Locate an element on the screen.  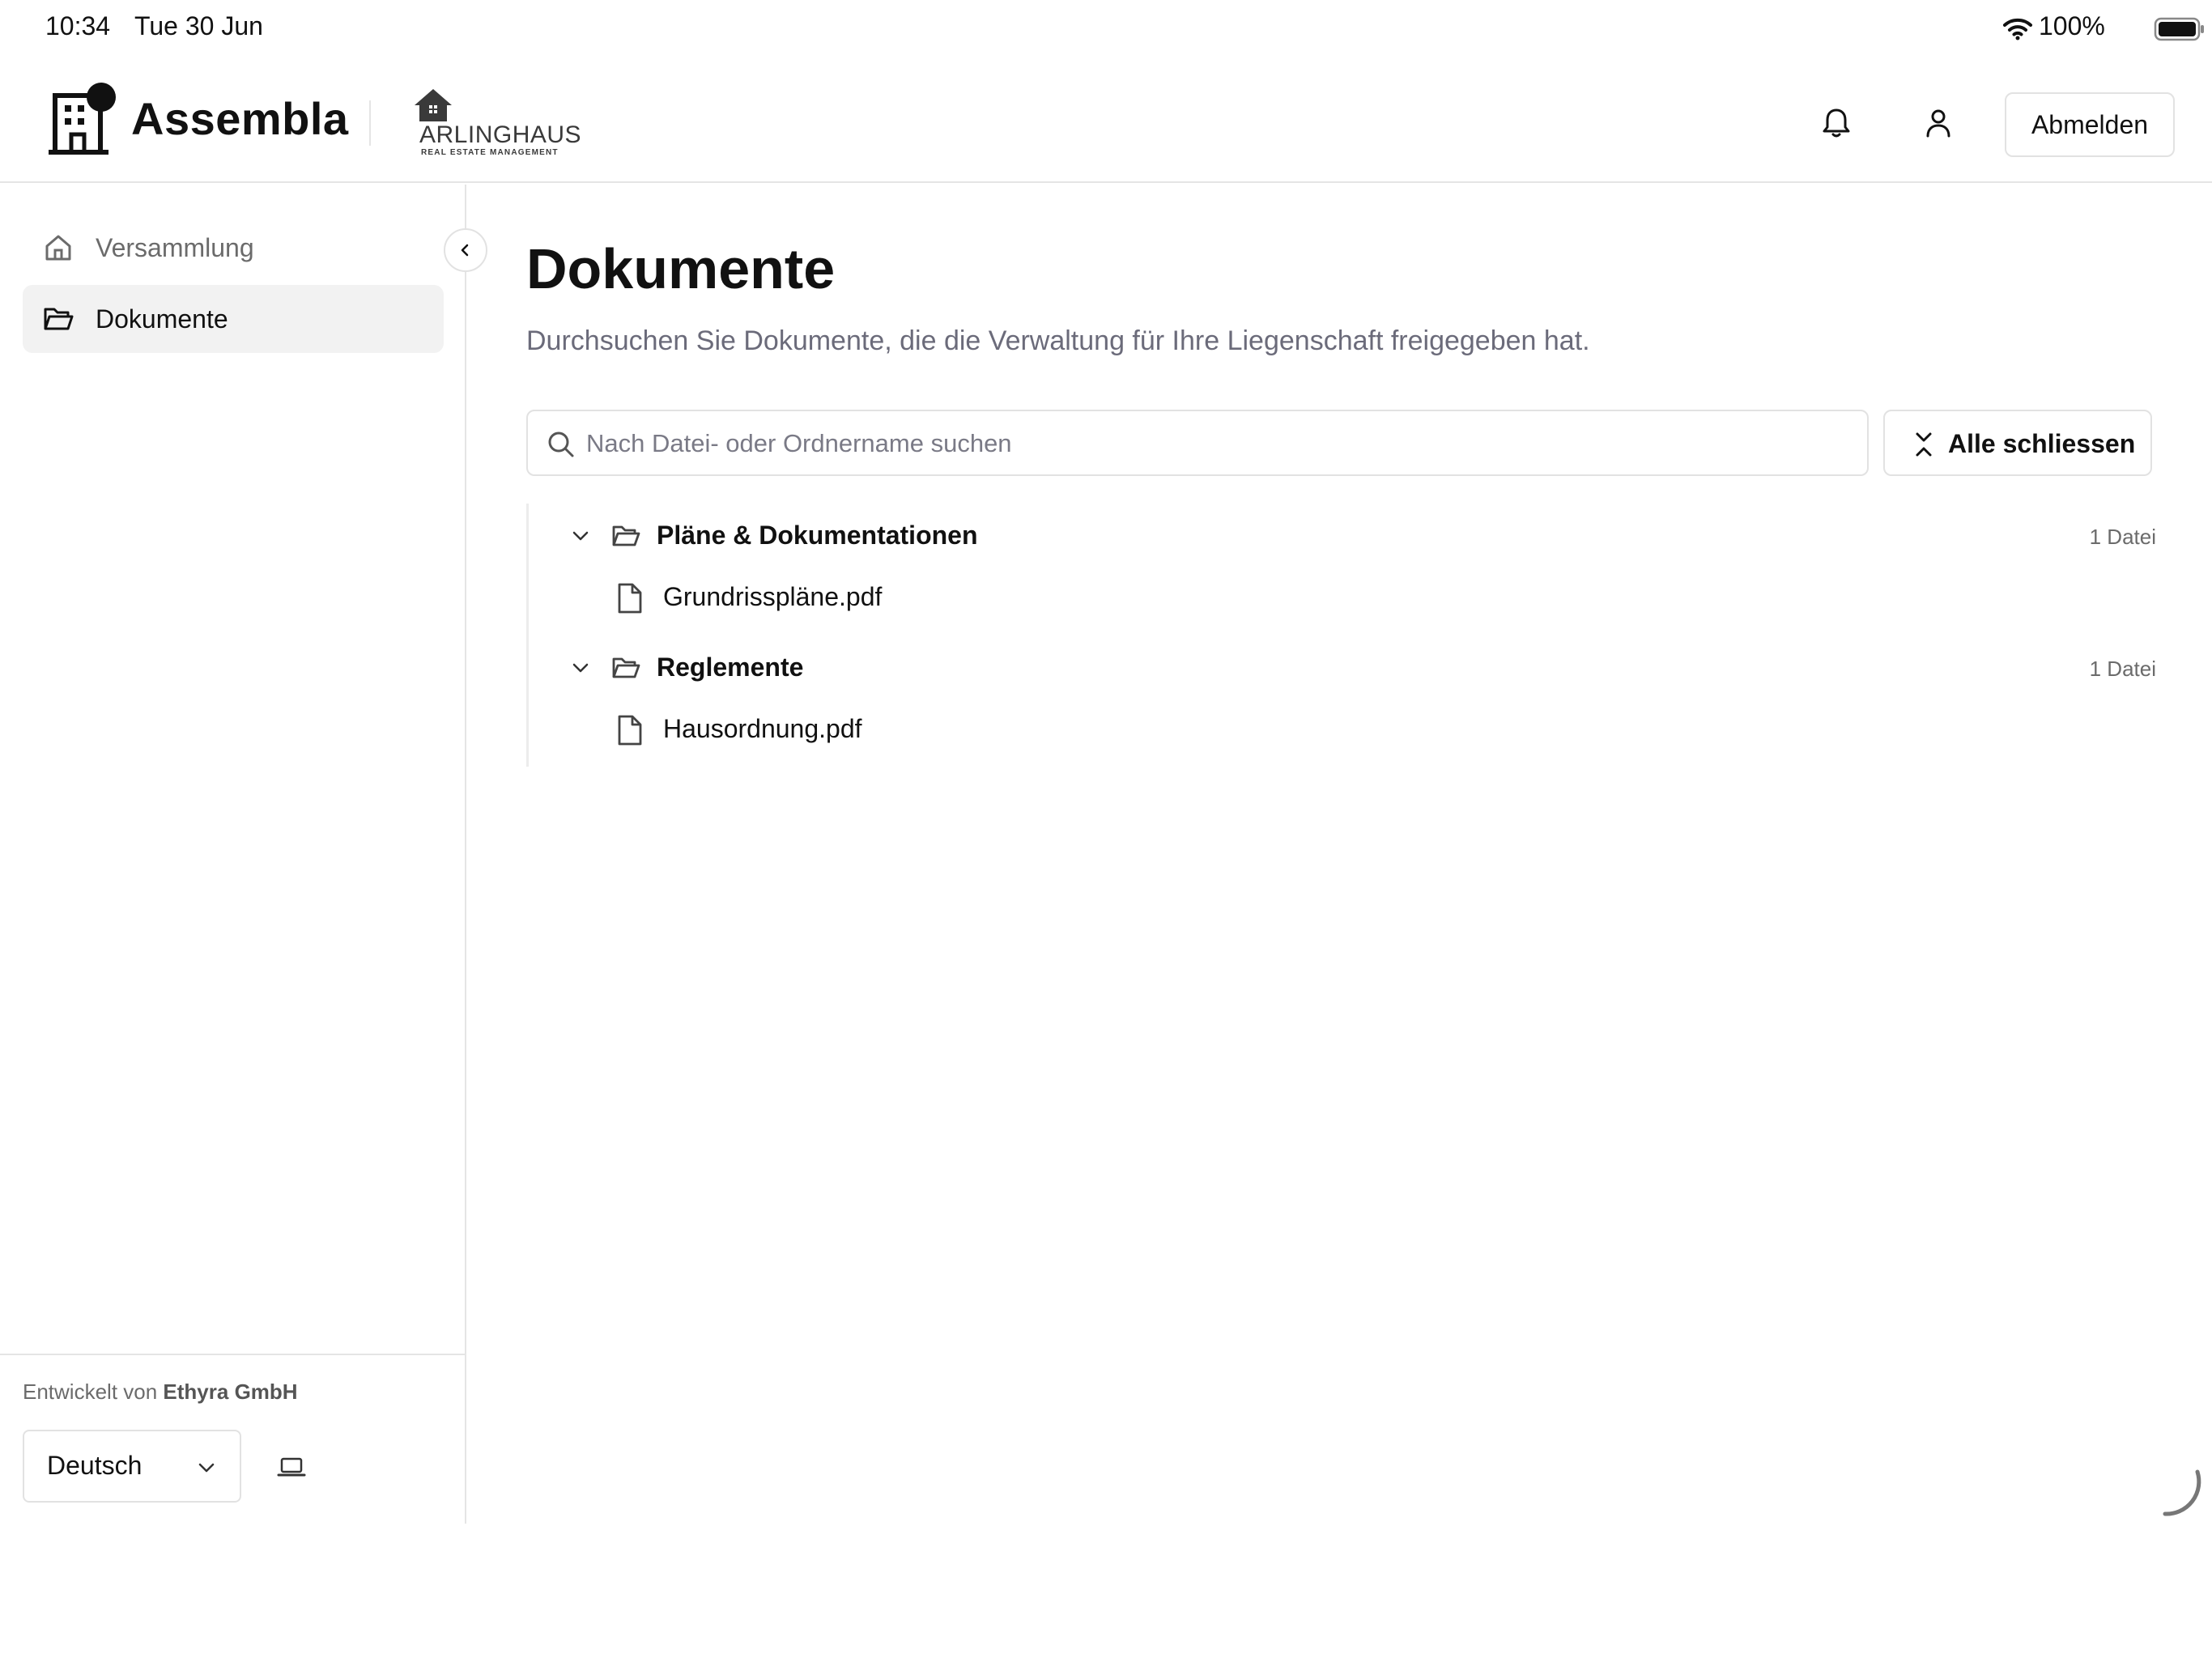
language-value: Deutsch is located at coordinates (95, 1465).